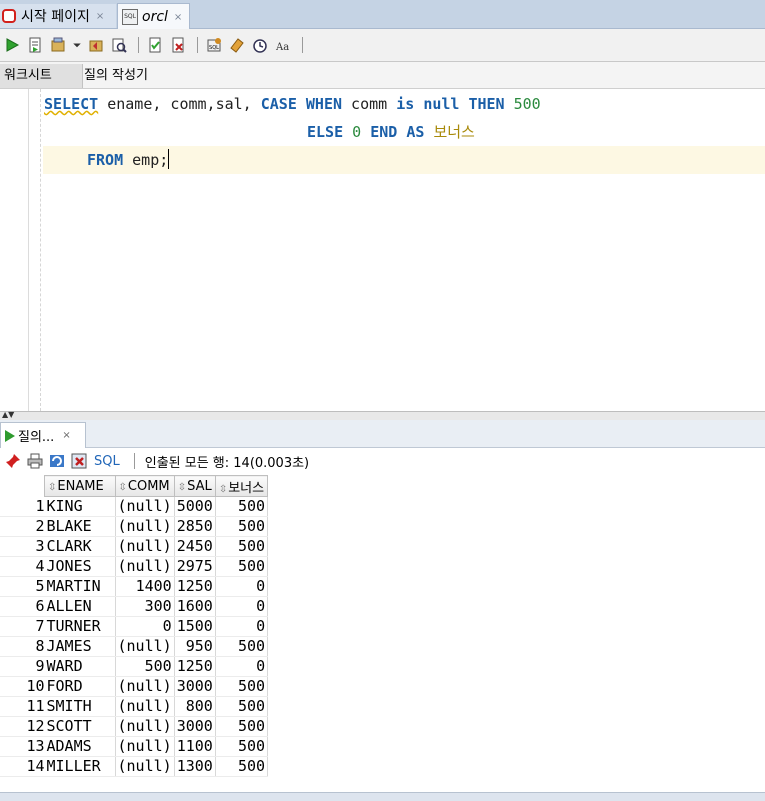  What do you see at coordinates (80, 746) in the screenshot?
I see `cell-ename: ADAMS` at bounding box center [80, 746].